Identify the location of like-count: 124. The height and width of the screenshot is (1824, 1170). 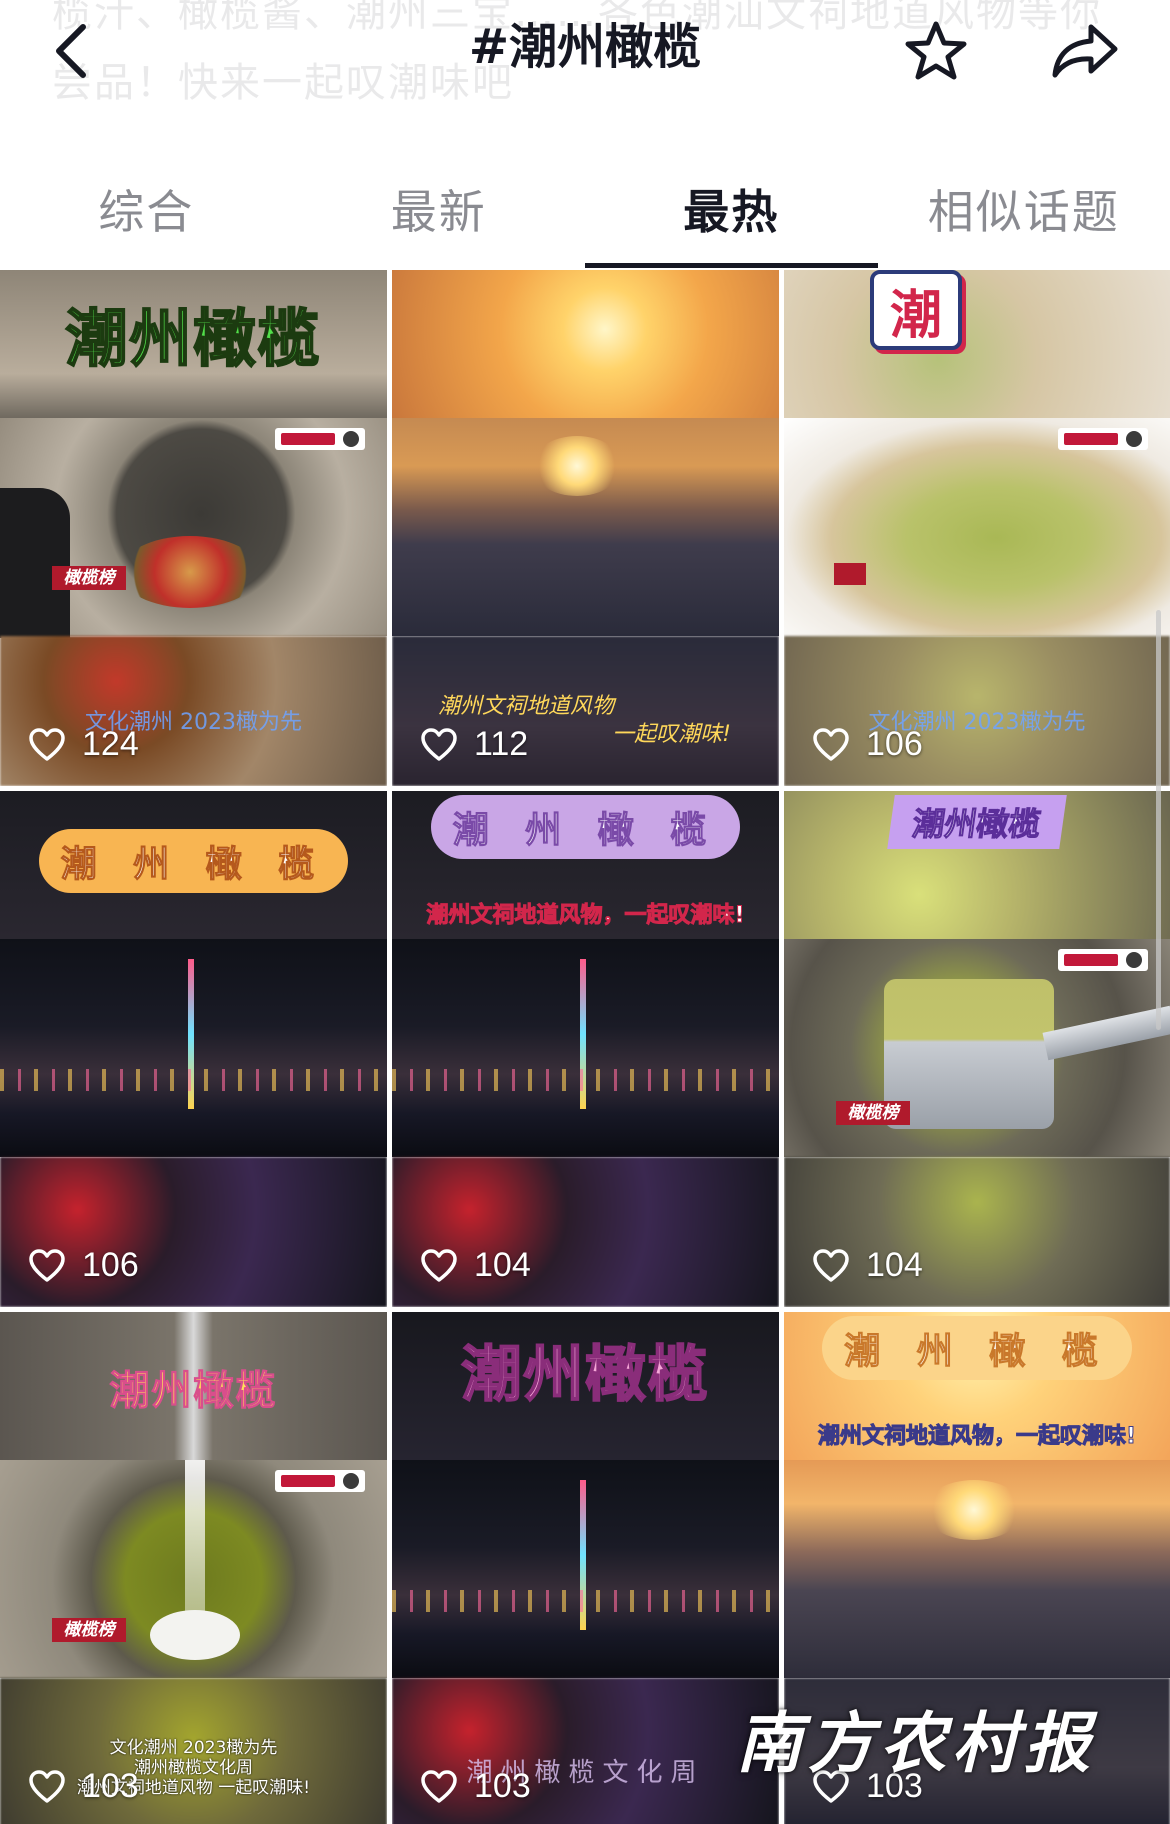
(83, 744).